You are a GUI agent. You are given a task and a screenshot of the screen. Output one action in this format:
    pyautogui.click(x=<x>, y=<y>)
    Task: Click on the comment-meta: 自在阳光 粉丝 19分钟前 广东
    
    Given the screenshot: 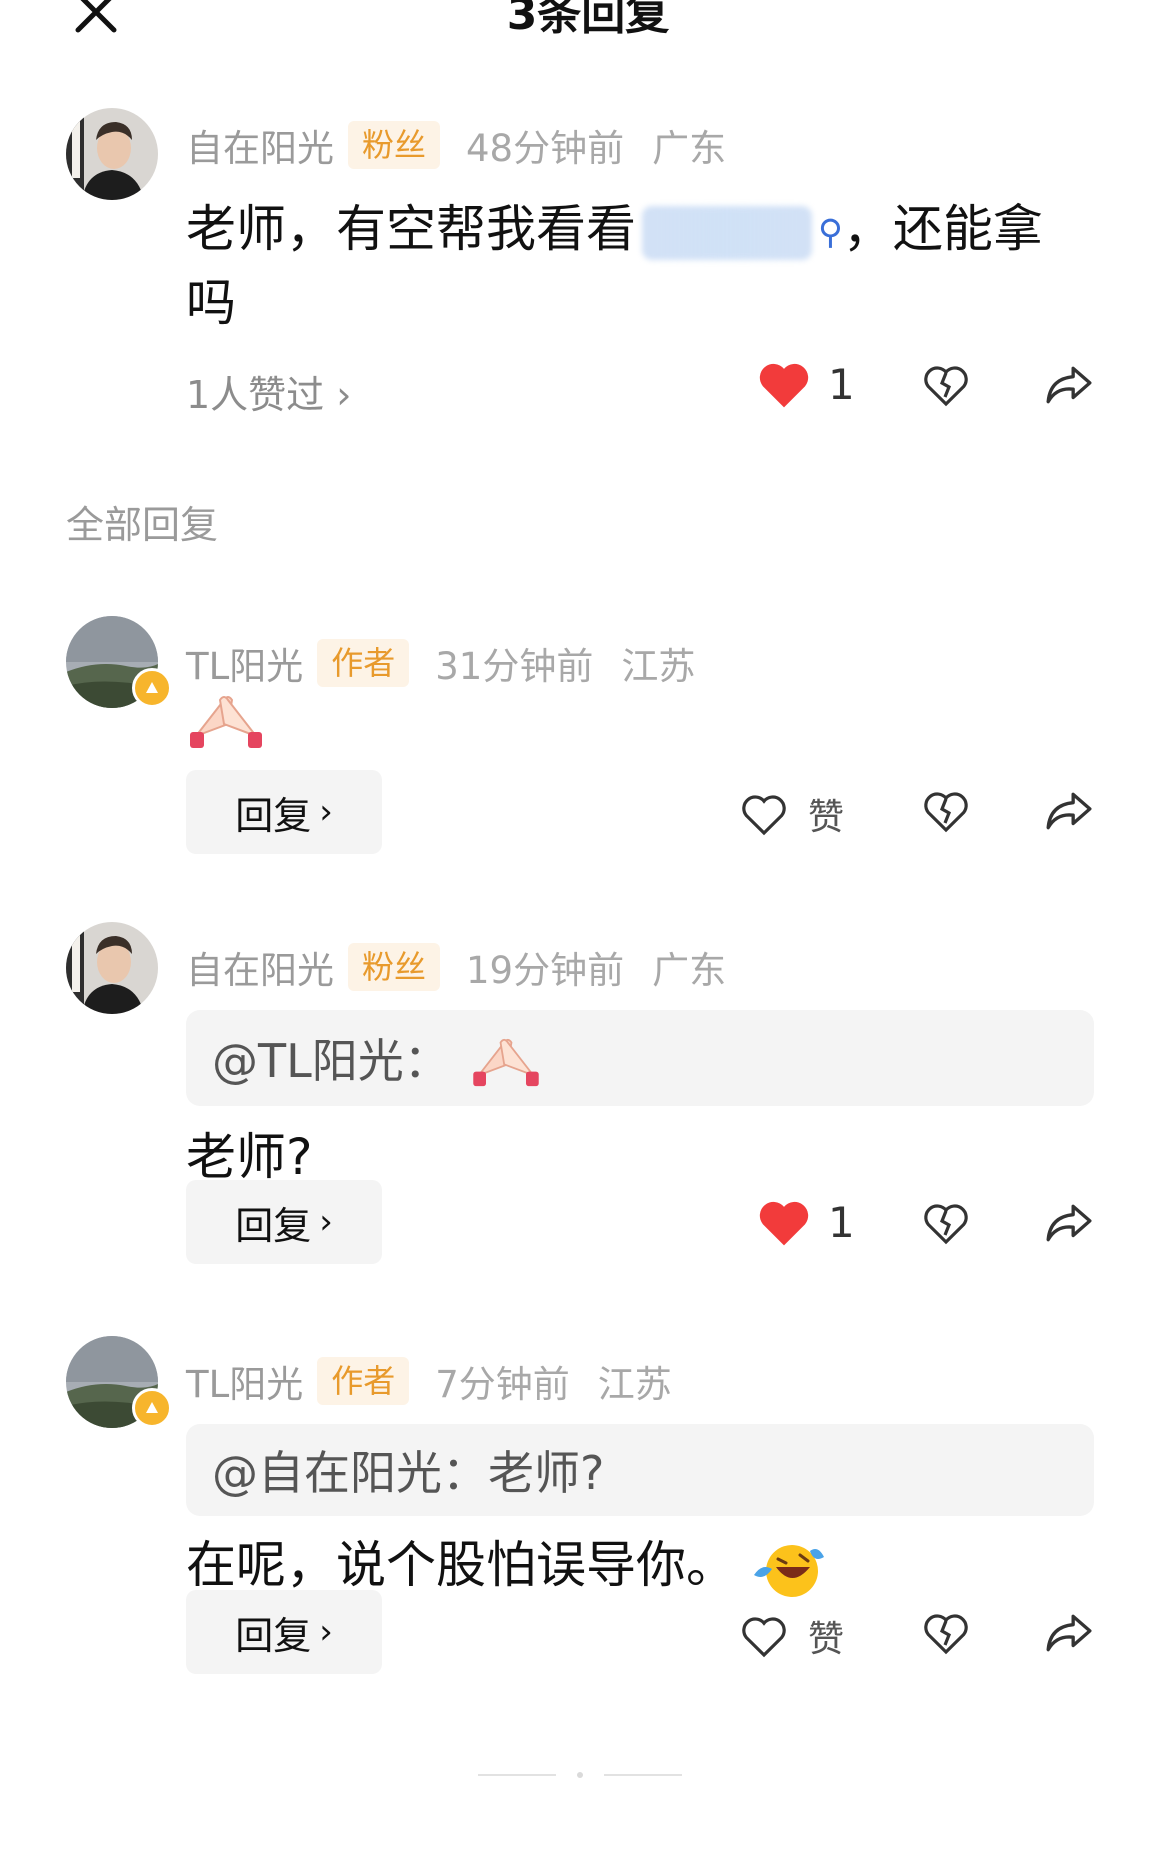 What is the action you would take?
    pyautogui.click(x=456, y=967)
    